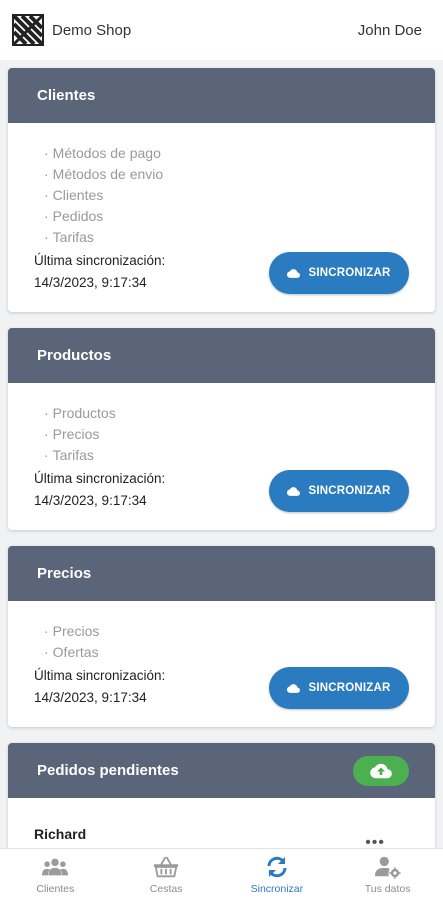  I want to click on sync-items-list: Productos Precios Tarifas, so click(221, 434).